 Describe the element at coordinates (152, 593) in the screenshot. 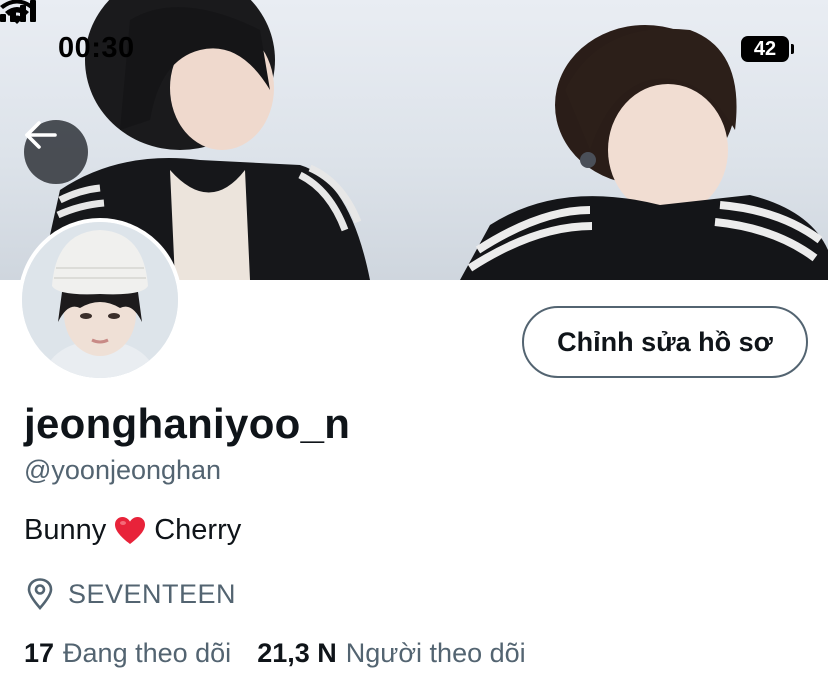

I see `location-text: SEVENTEEN` at that location.